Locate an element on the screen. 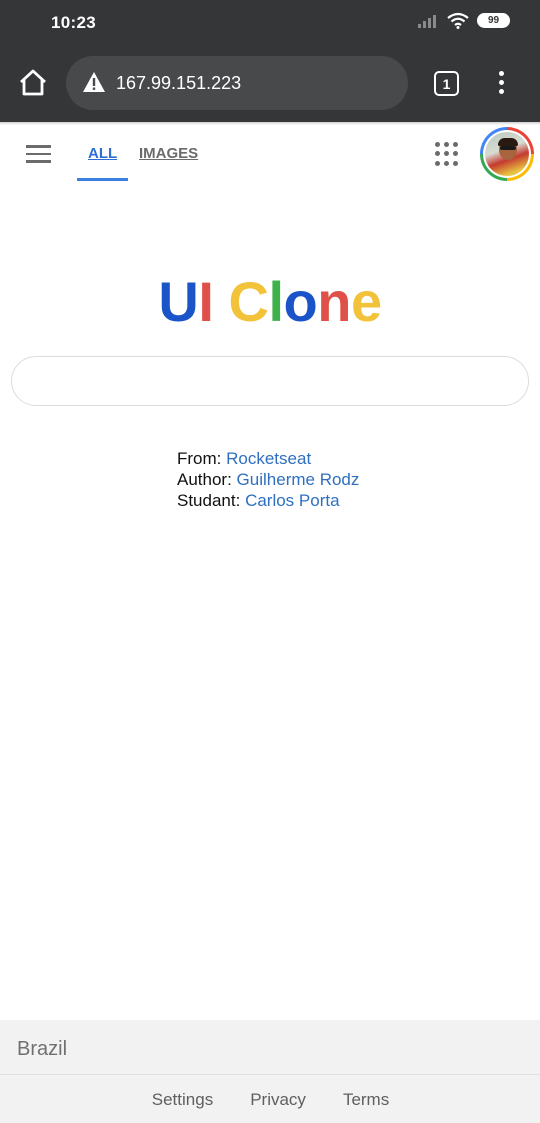 This screenshot has width=540, height=1123. status-bar: 10:23 99 is located at coordinates (270, 23).